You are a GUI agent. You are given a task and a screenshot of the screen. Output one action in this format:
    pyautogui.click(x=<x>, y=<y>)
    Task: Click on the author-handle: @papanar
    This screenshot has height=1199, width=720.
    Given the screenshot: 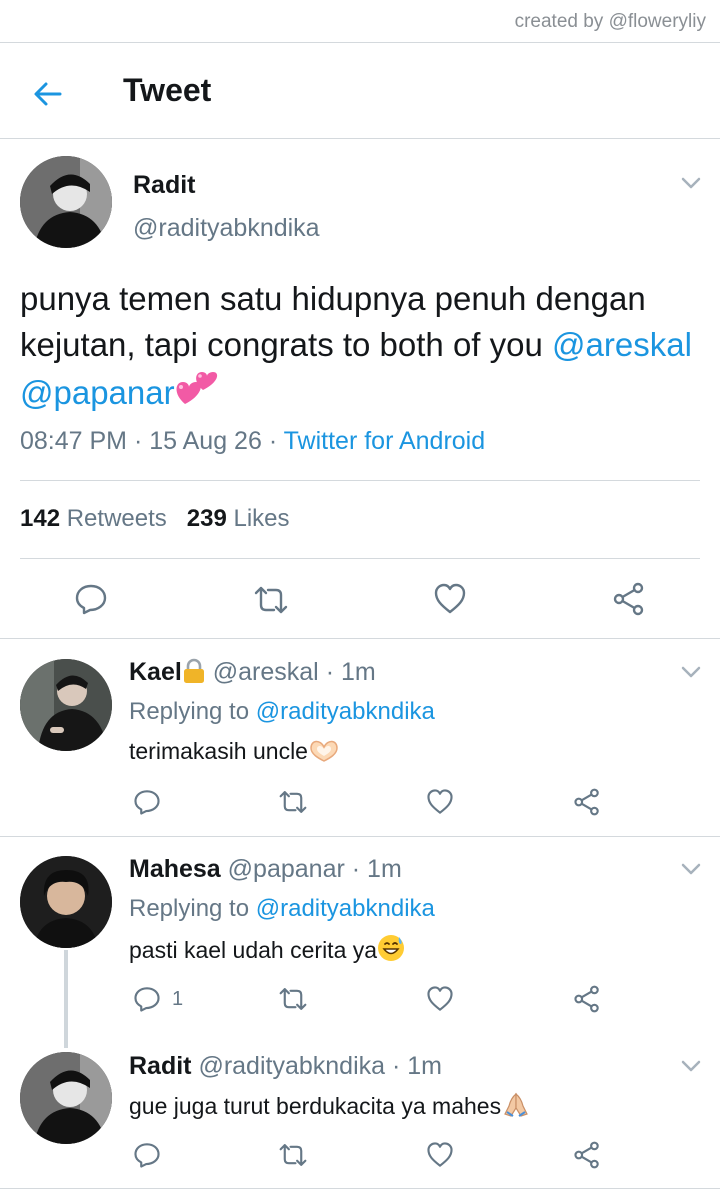 What is the action you would take?
    pyautogui.click(x=286, y=869)
    